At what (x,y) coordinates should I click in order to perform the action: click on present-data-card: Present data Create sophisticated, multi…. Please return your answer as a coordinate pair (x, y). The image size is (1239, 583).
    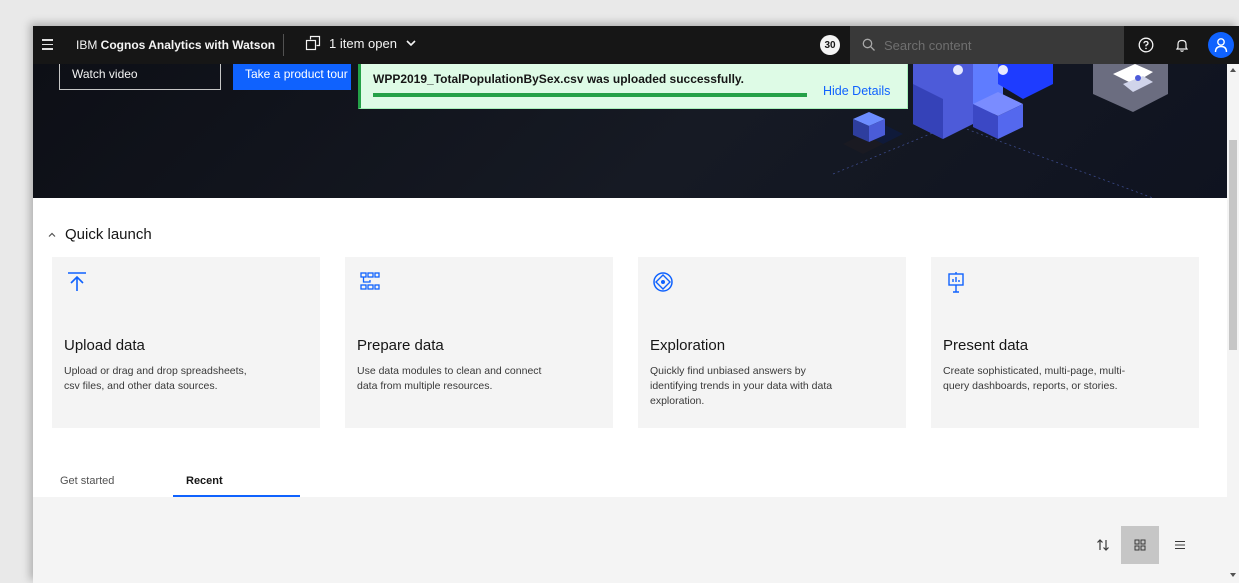
    Looking at the image, I should click on (1065, 342).